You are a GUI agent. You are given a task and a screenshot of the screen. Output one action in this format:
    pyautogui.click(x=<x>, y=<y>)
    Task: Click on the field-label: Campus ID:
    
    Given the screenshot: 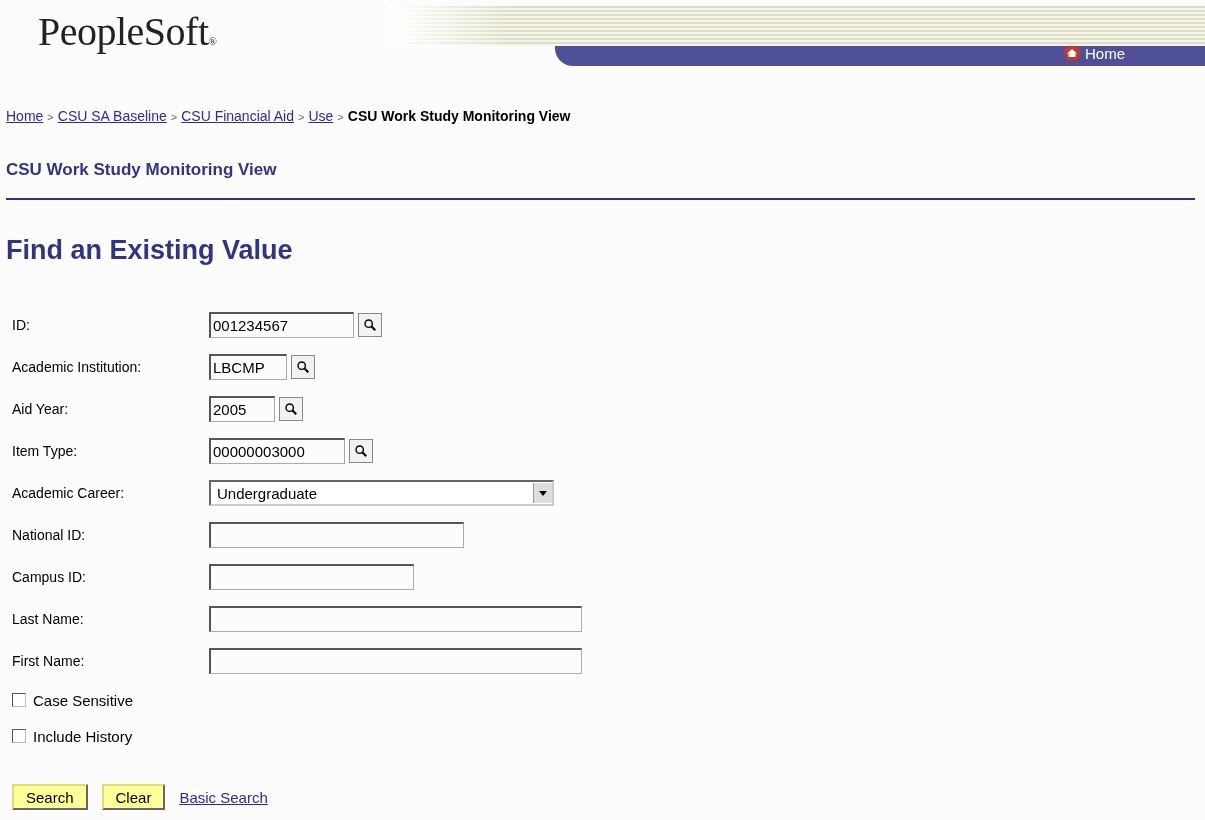 What is the action you would take?
    pyautogui.click(x=49, y=577)
    